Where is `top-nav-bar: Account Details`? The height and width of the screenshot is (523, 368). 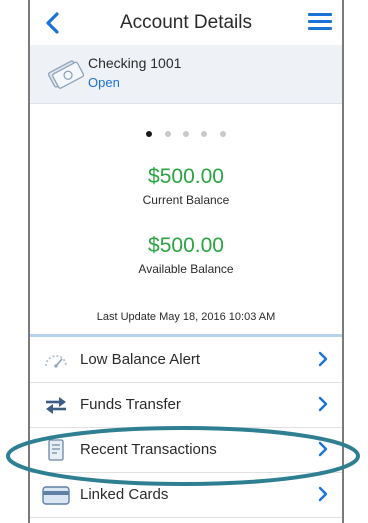 top-nav-bar: Account Details is located at coordinates (186, 23).